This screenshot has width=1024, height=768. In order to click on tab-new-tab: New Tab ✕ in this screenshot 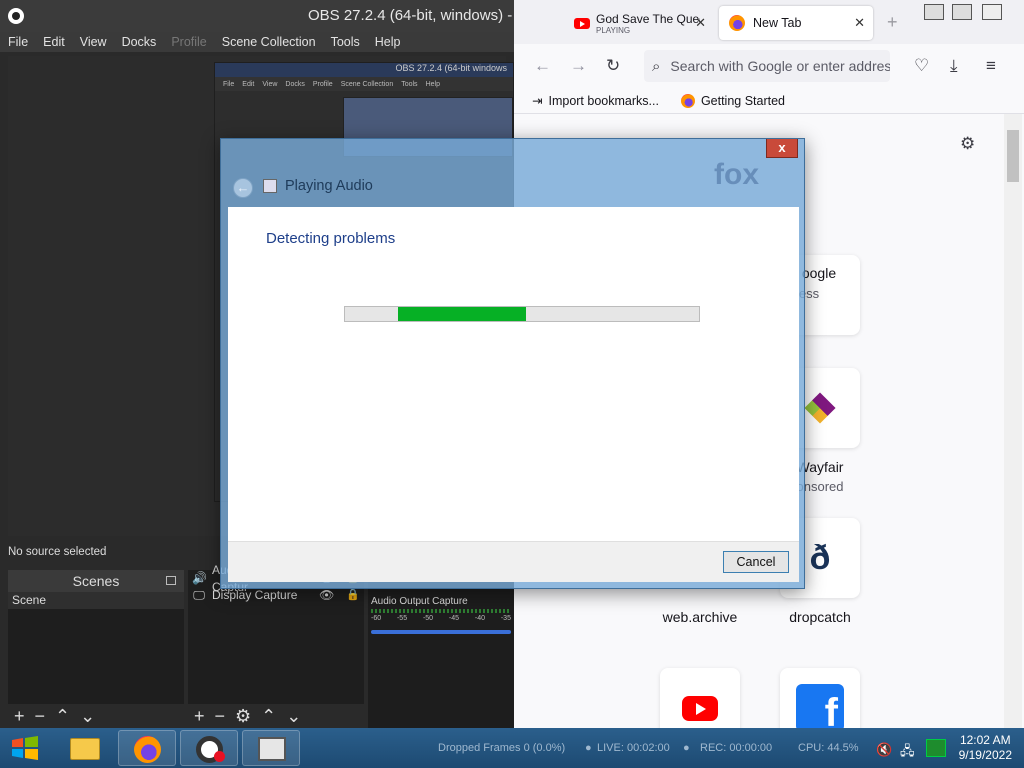, I will do `click(796, 23)`.